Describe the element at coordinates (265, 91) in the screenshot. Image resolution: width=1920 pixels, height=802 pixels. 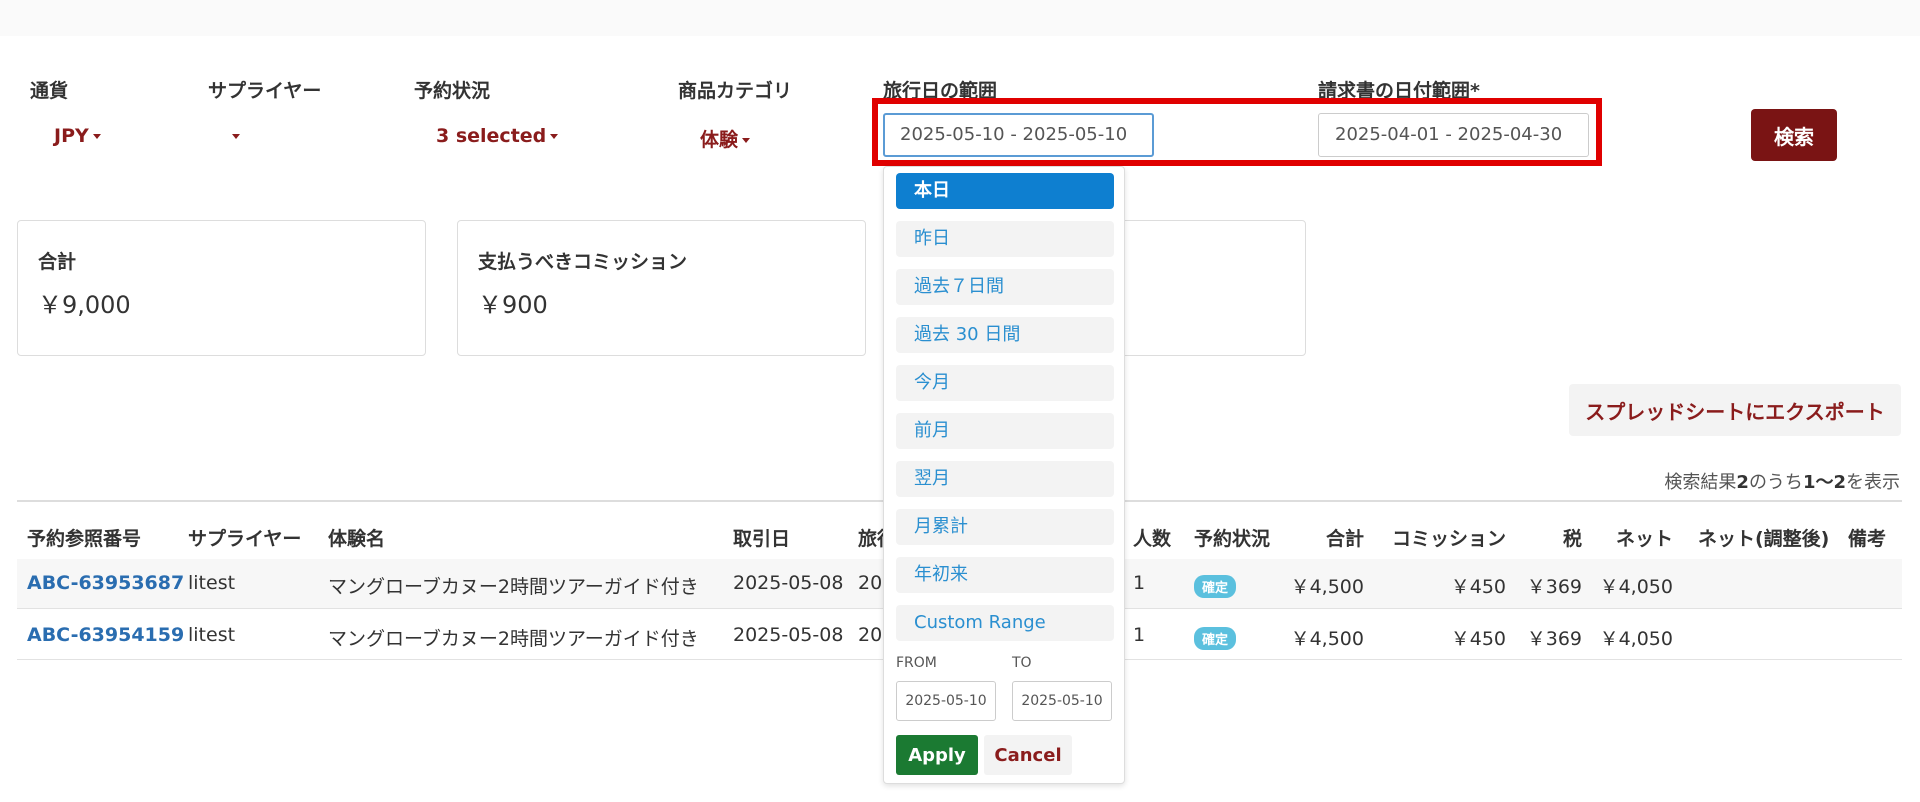
I see `supplier-label: サプライヤー` at that location.